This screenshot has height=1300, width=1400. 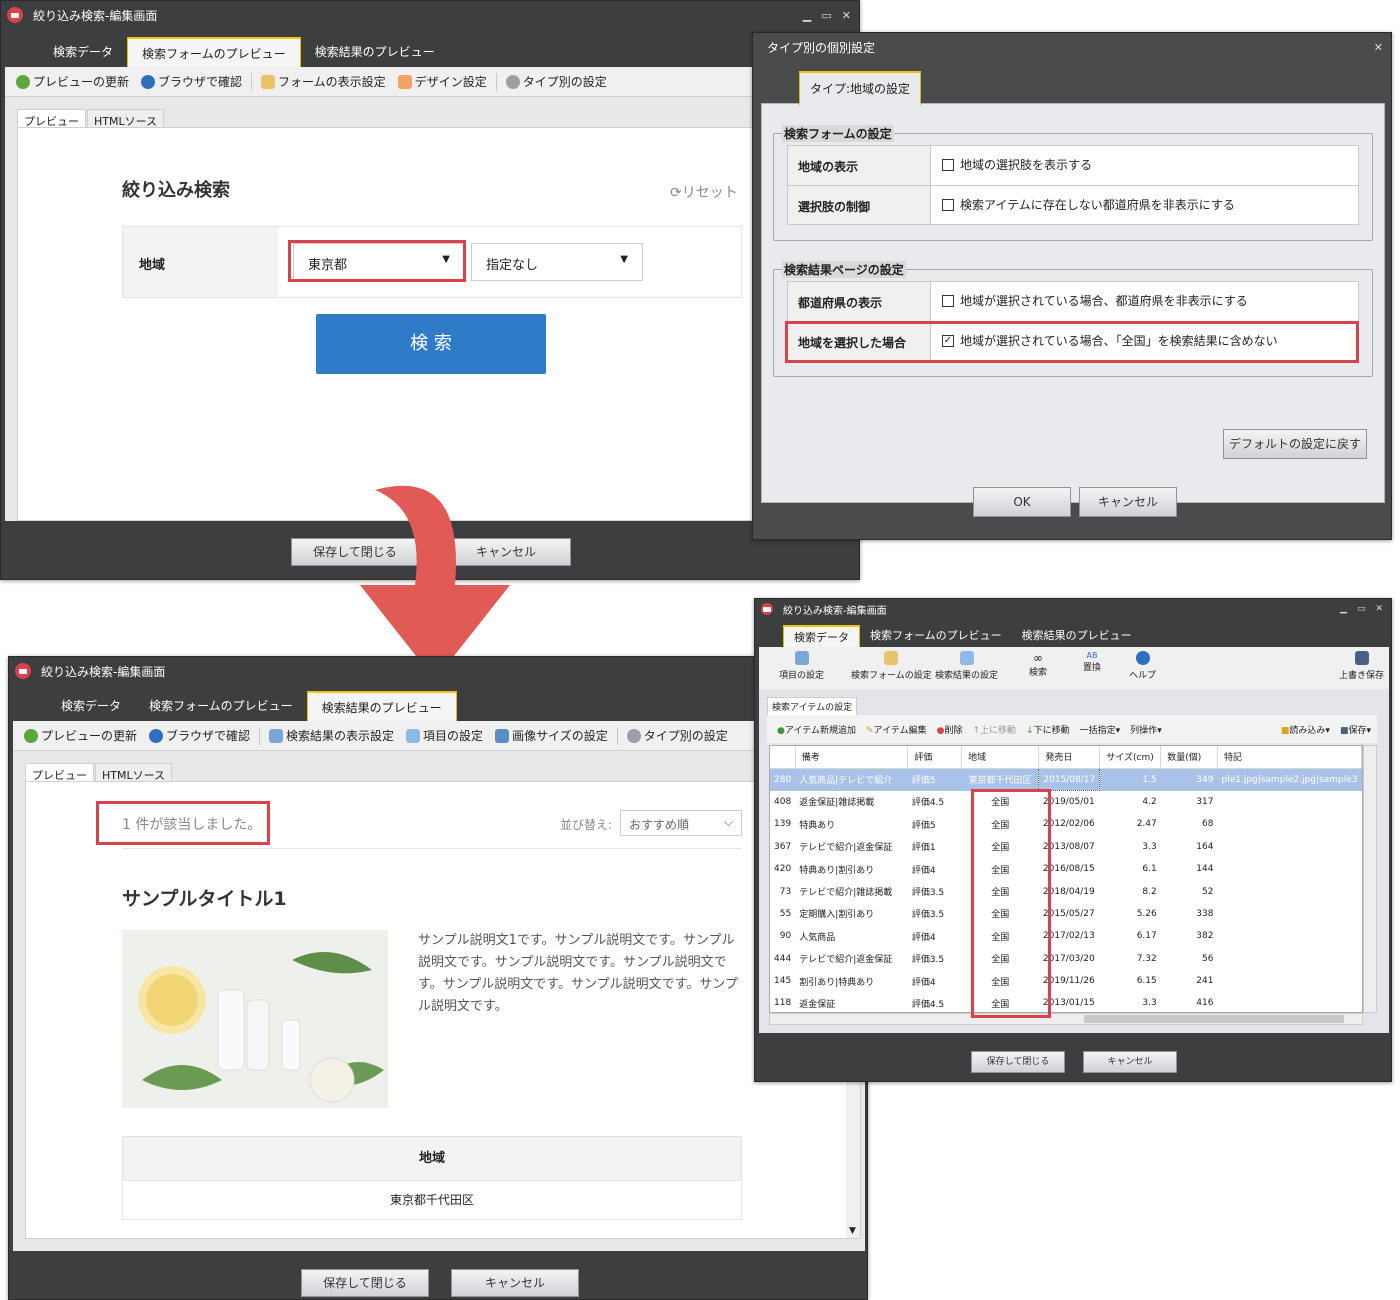 I want to click on save-close-button: 保存して閉じる, so click(x=1018, y=1062).